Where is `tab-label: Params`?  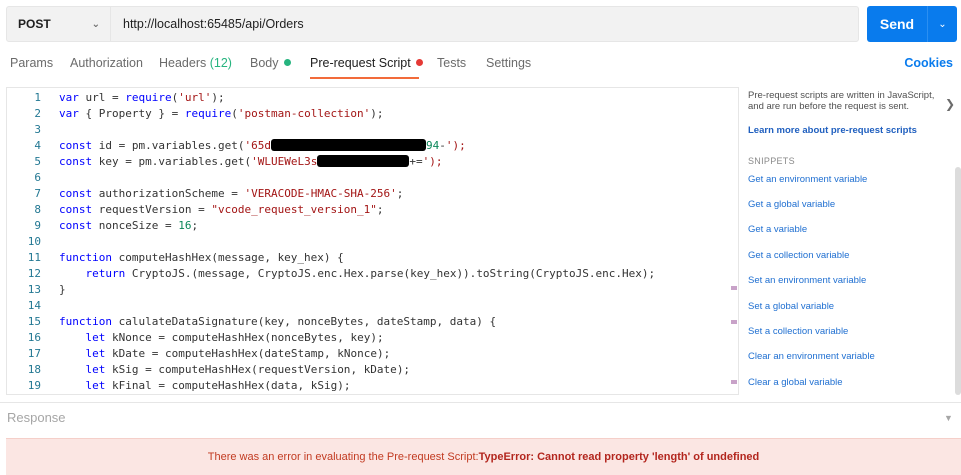
tab-label: Params is located at coordinates (32, 63).